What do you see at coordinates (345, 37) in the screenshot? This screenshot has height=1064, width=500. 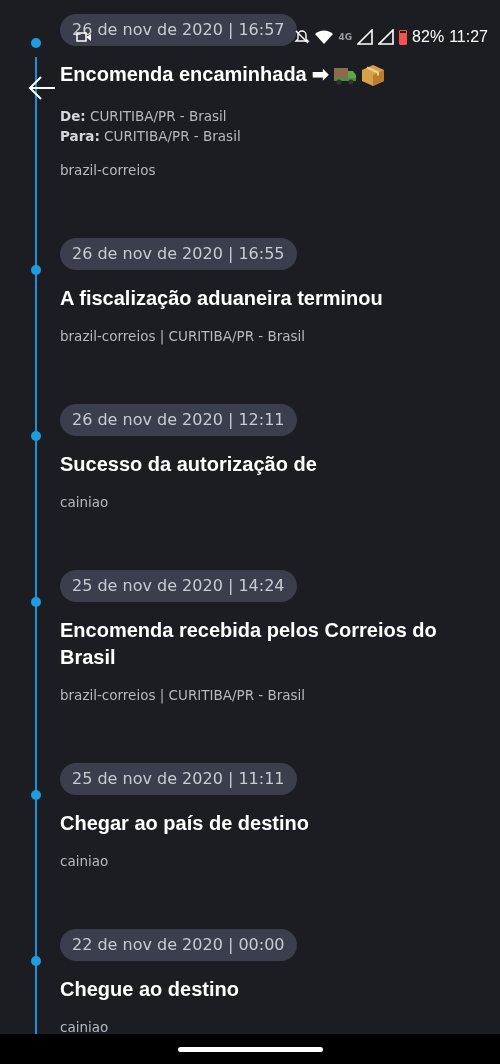 I see `network-label: 4G` at bounding box center [345, 37].